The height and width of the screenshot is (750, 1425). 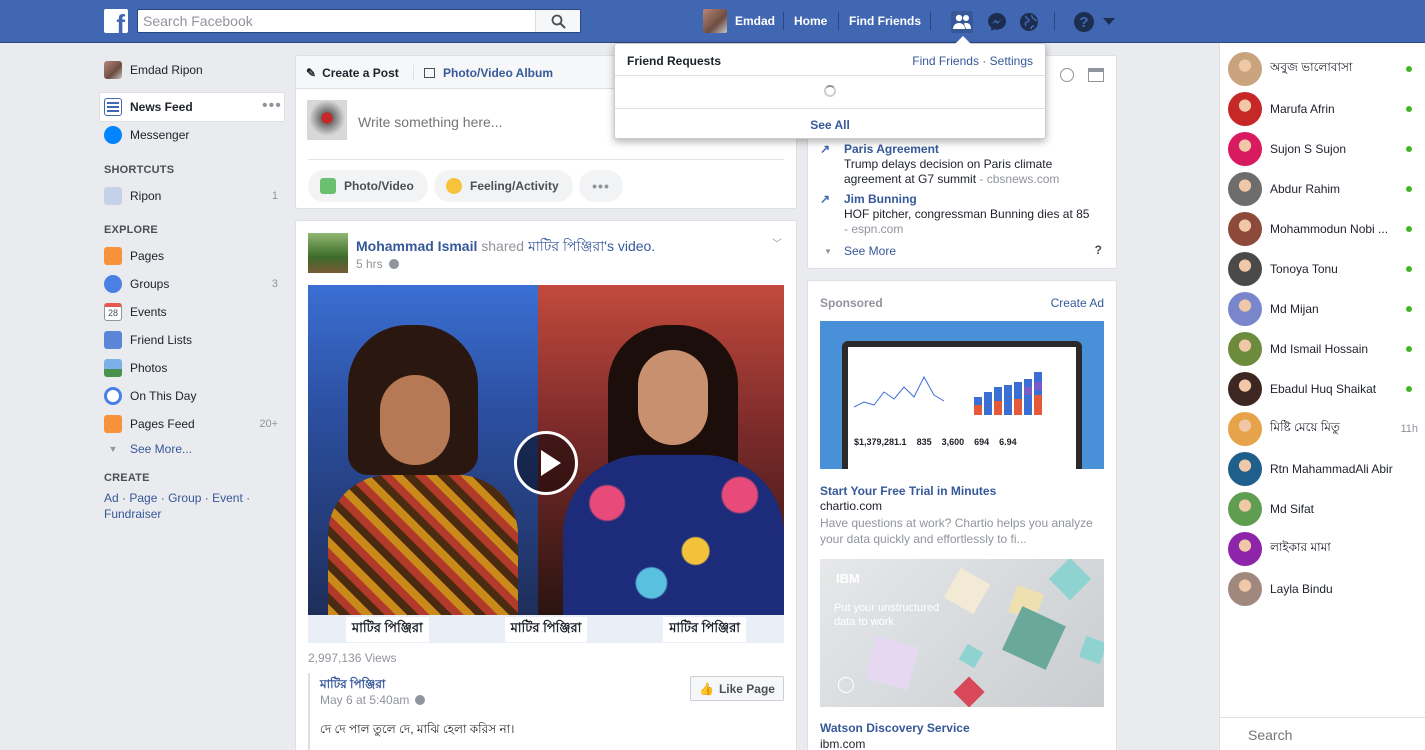 I want to click on chat-contact: Md Sifat, so click(x=1323, y=509).